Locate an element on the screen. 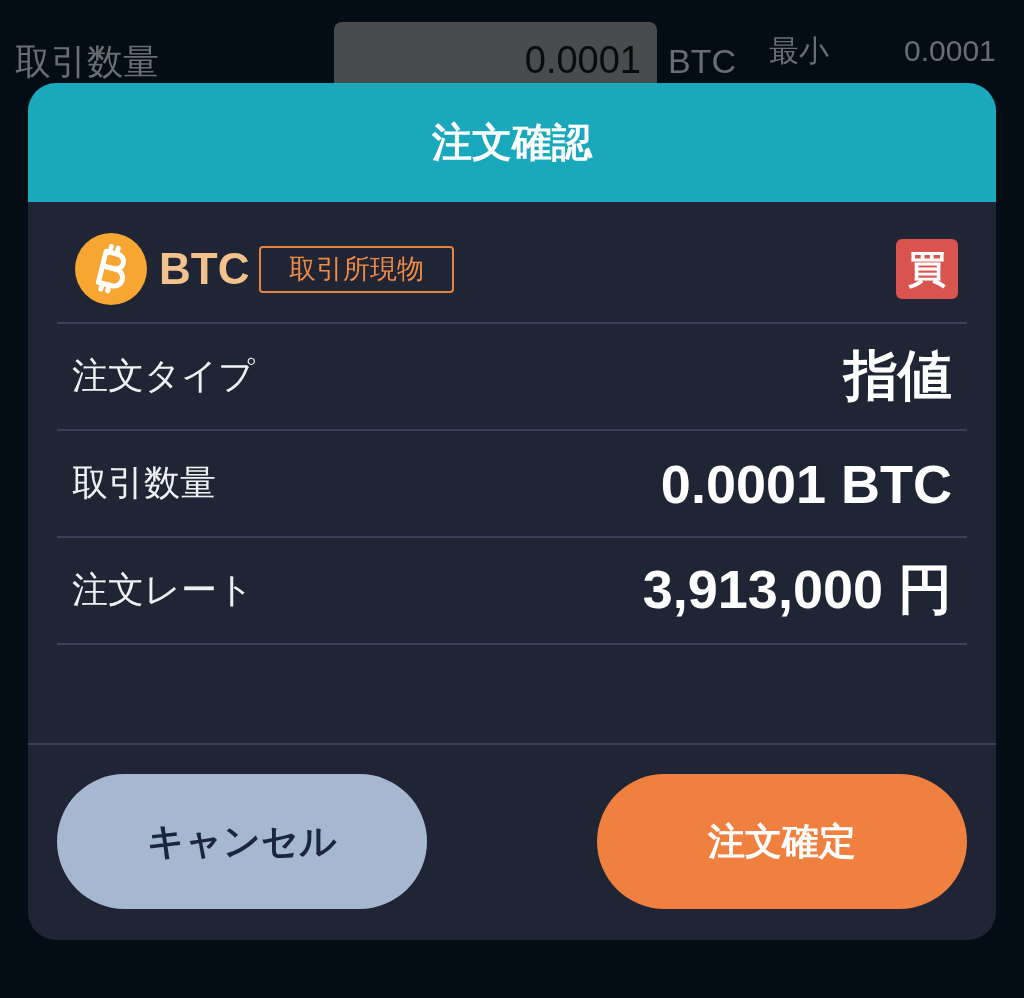 This screenshot has height=998, width=1024. row-value: 0.0001 BTC is located at coordinates (806, 483).